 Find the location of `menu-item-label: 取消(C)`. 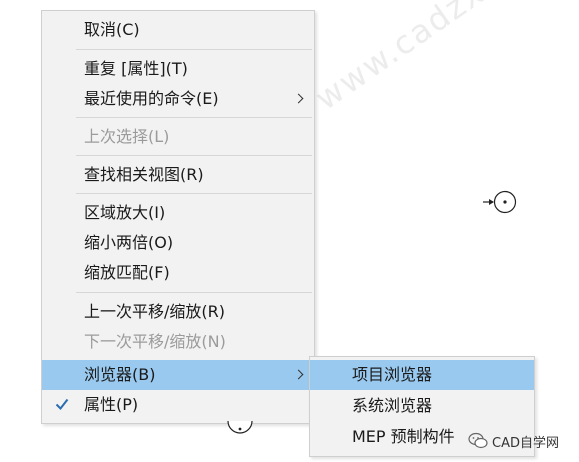

menu-item-label: 取消(C) is located at coordinates (112, 29).